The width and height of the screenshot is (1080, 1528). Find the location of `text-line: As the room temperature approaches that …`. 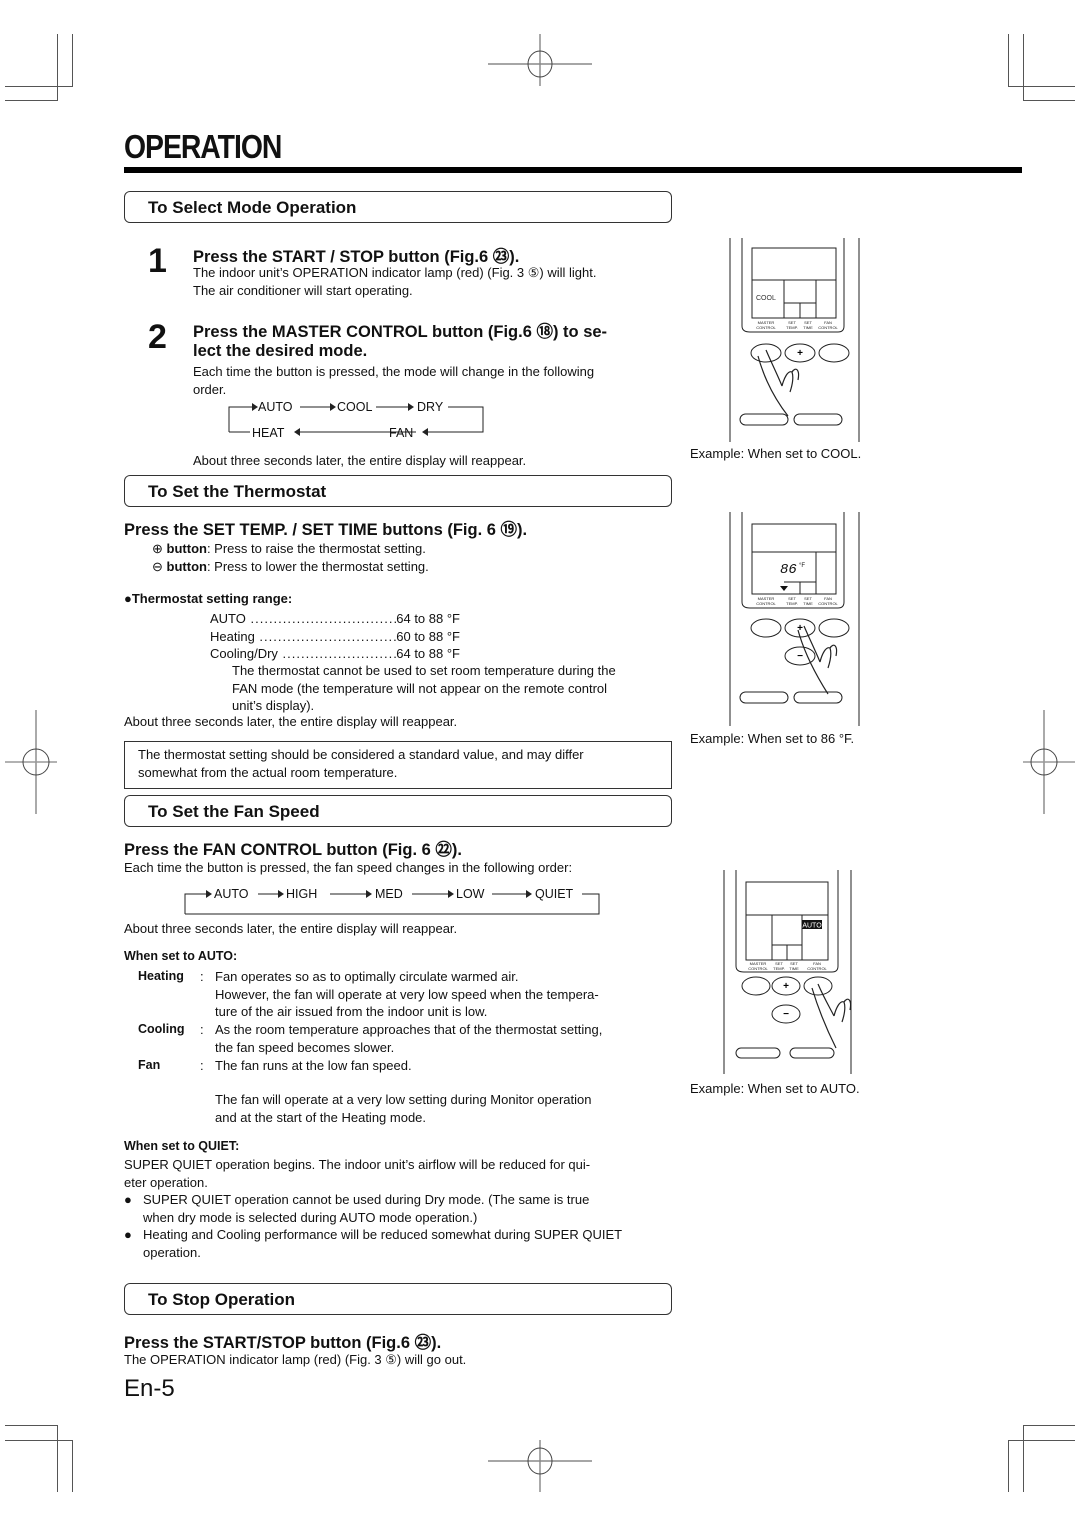

text-line: As the room temperature approaches that … is located at coordinates (409, 1029).